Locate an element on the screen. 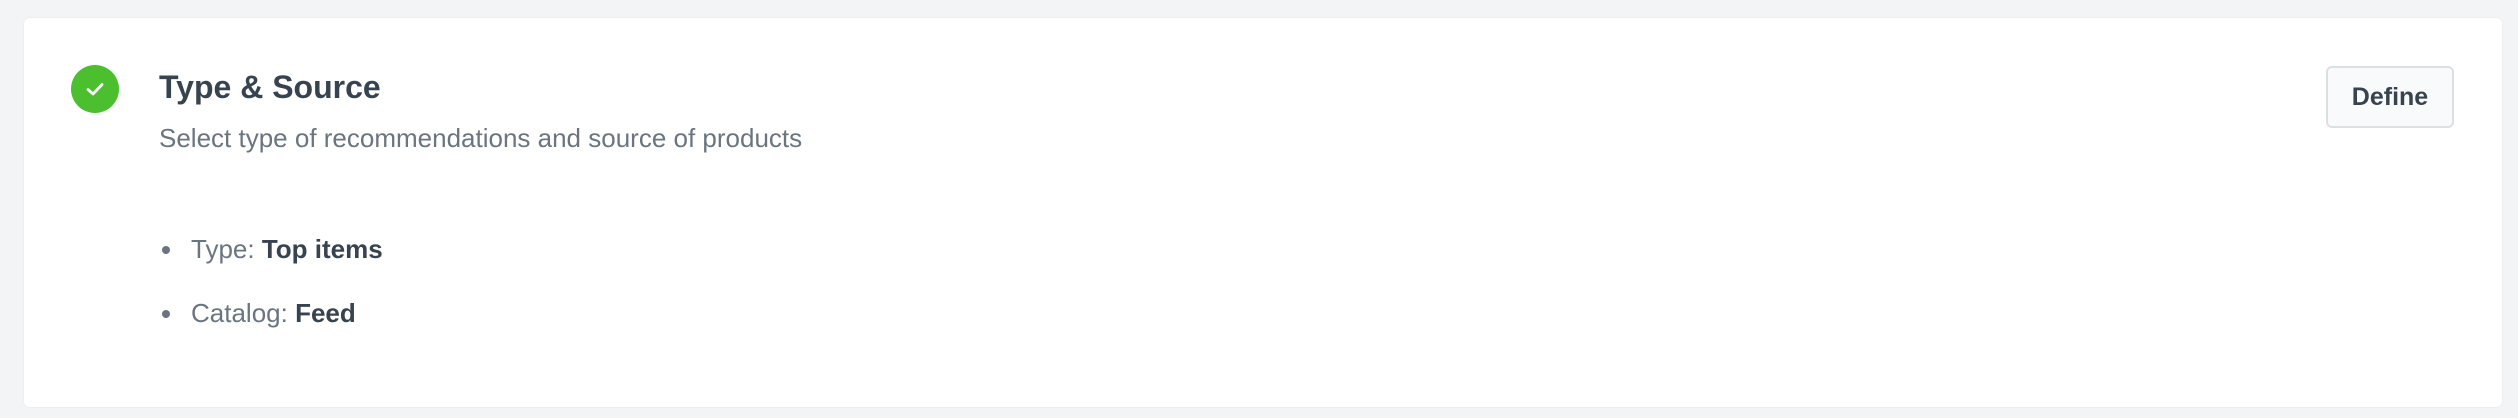  summary-value: Feed is located at coordinates (325, 313).